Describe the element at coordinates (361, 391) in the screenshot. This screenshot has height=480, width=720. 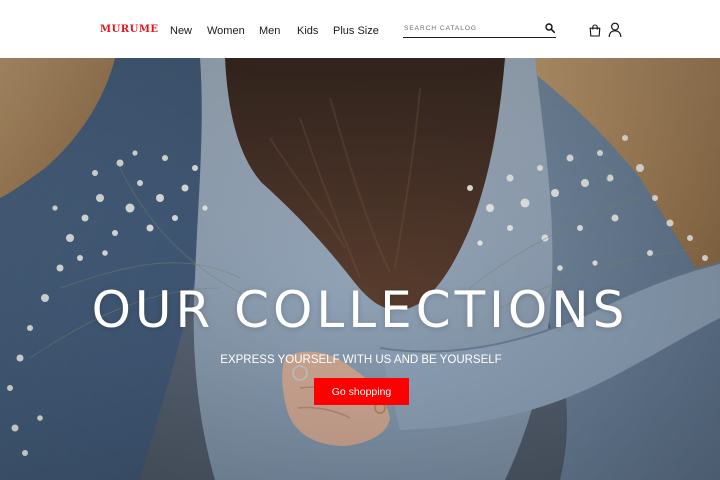
I see `go-shopping-button: Go shopping` at that location.